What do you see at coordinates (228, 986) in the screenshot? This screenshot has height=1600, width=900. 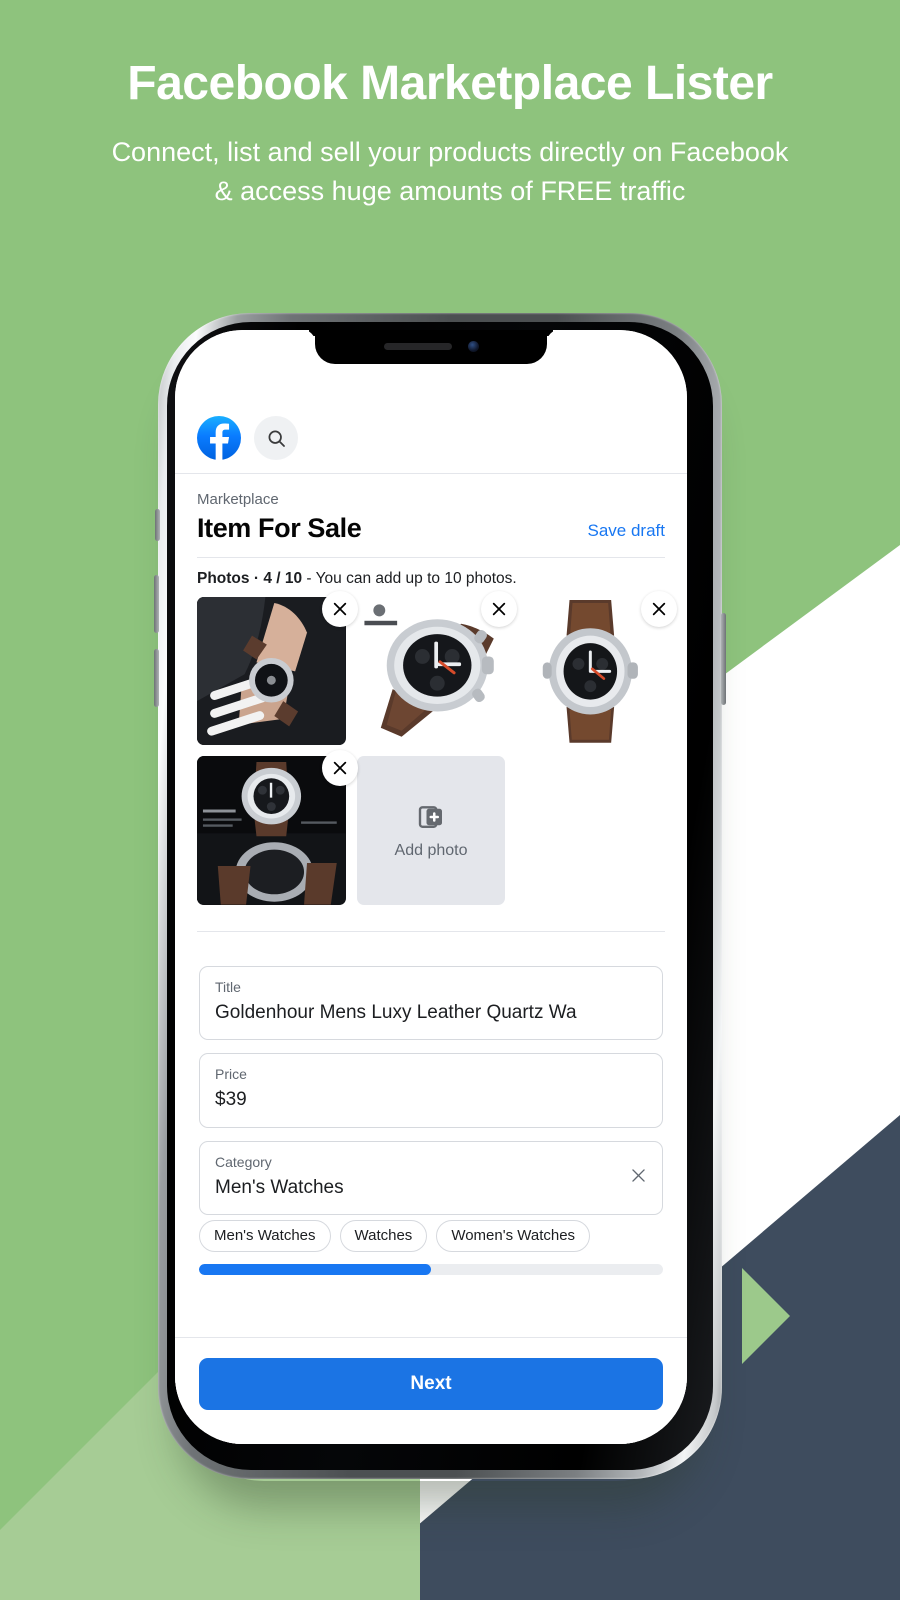 I see `title-field-label: Title` at bounding box center [228, 986].